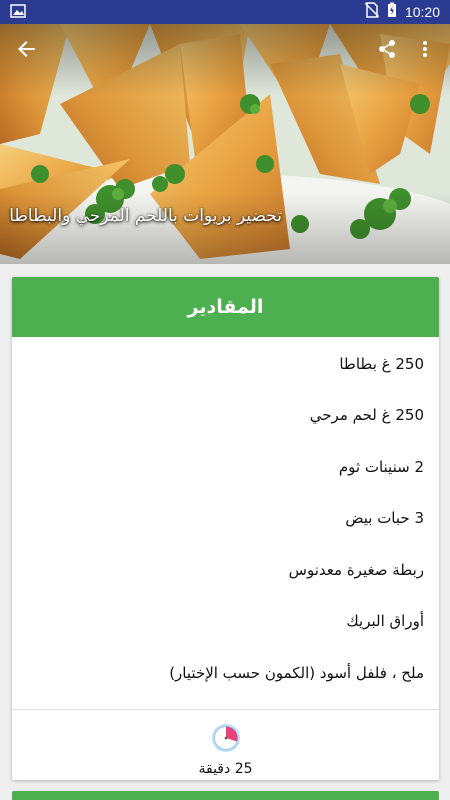 This screenshot has width=450, height=800. I want to click on image-notification-icon, so click(18, 12).